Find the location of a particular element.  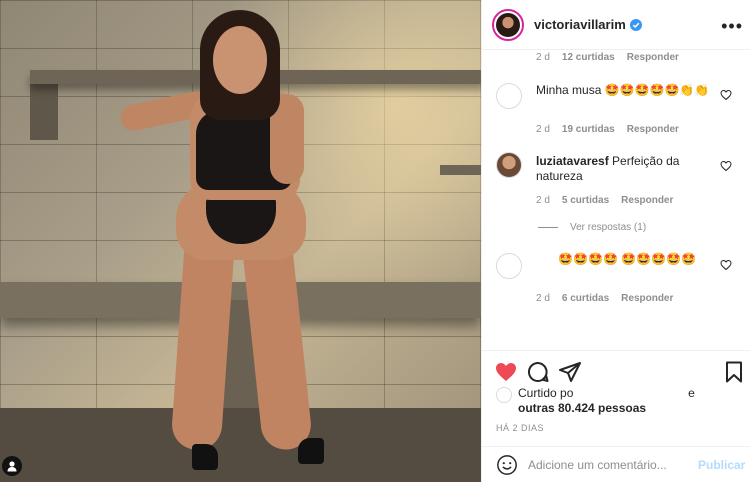

liker-avatar is located at coordinates (504, 395).